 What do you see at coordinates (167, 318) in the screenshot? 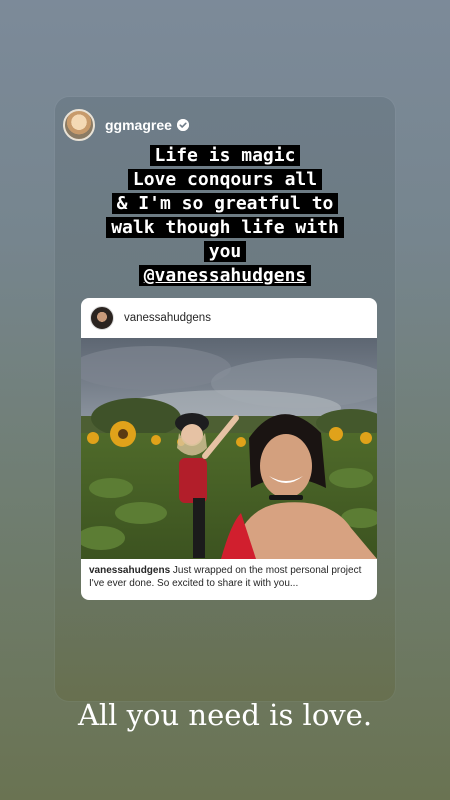
I see `post-author-username: vanessahudgens` at bounding box center [167, 318].